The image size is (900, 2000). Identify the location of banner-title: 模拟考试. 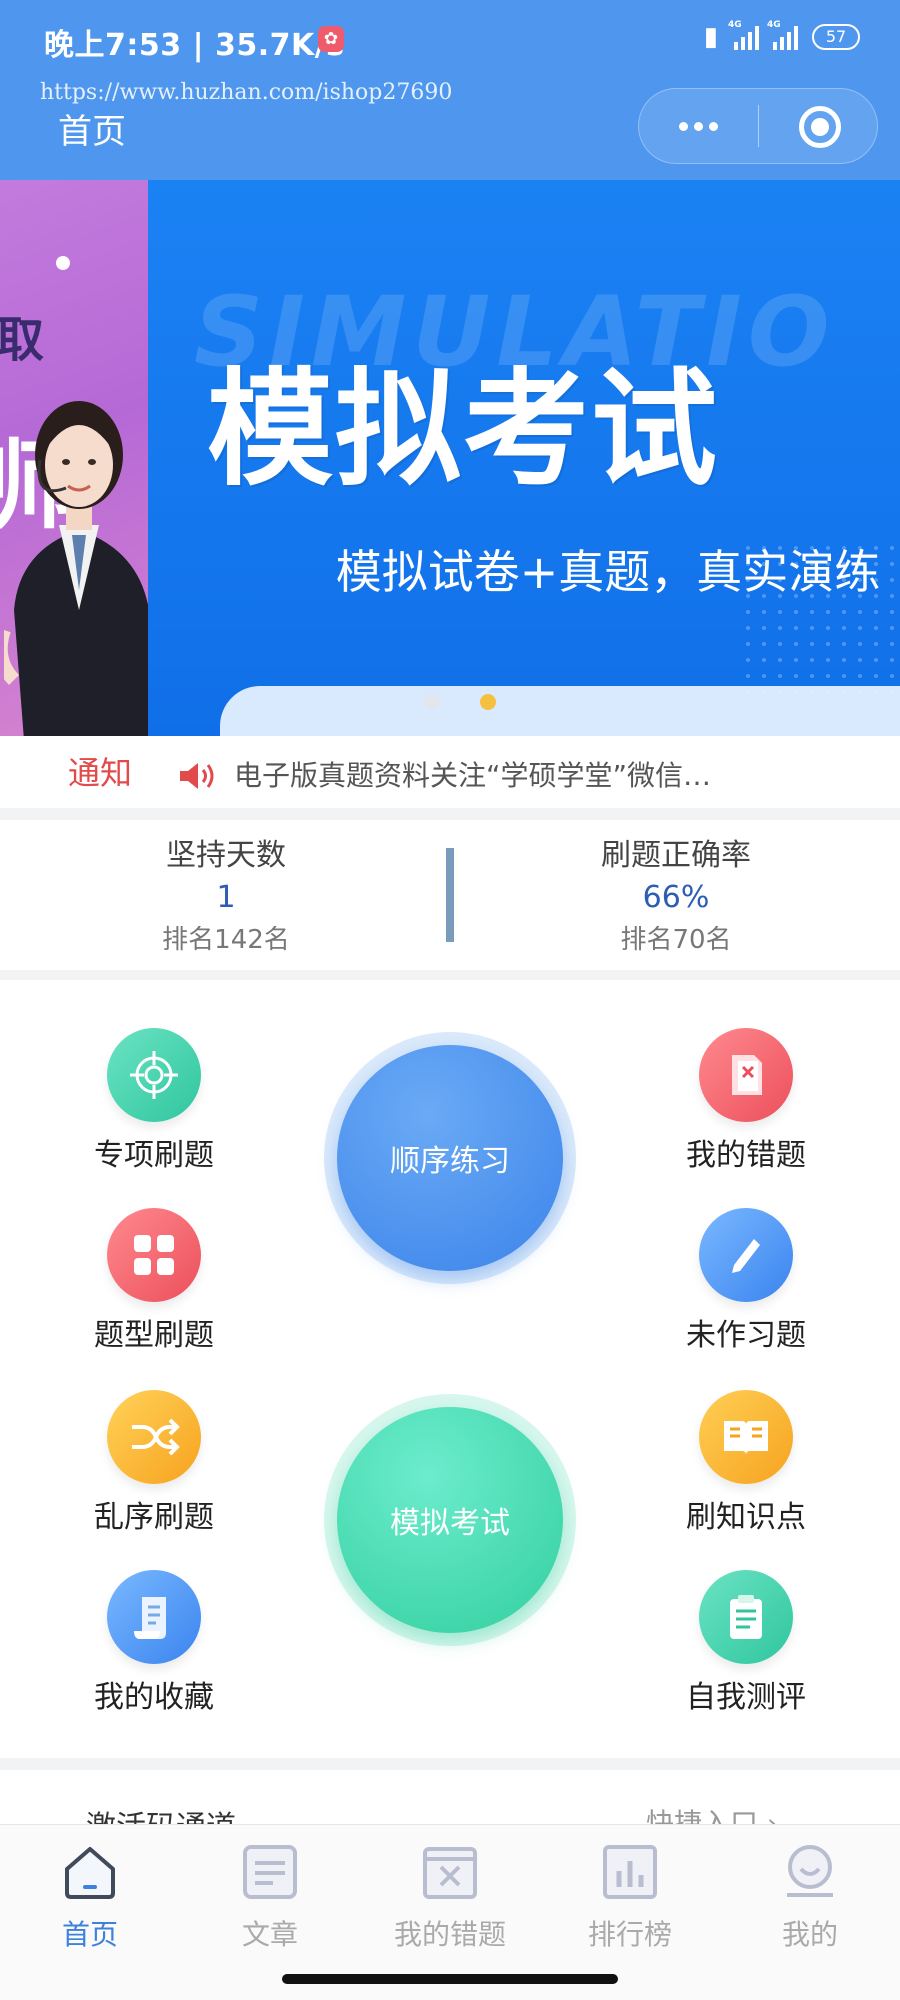
(463, 429).